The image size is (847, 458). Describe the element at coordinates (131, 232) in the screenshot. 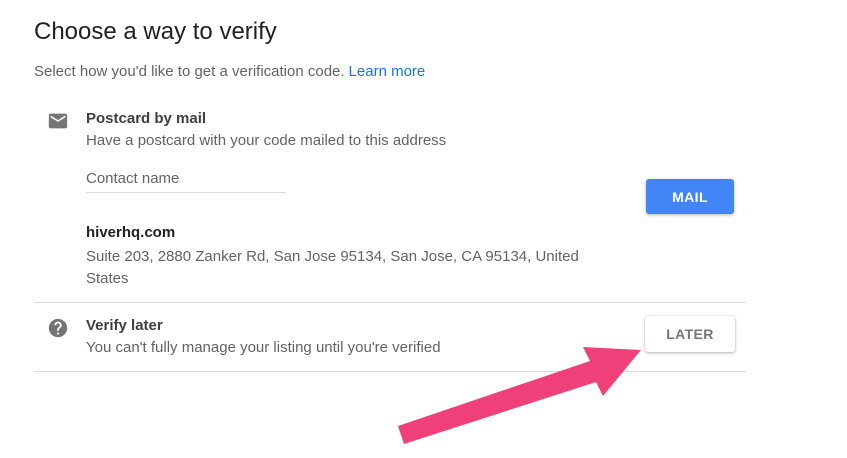

I see `business-name: hiverhq.com` at that location.